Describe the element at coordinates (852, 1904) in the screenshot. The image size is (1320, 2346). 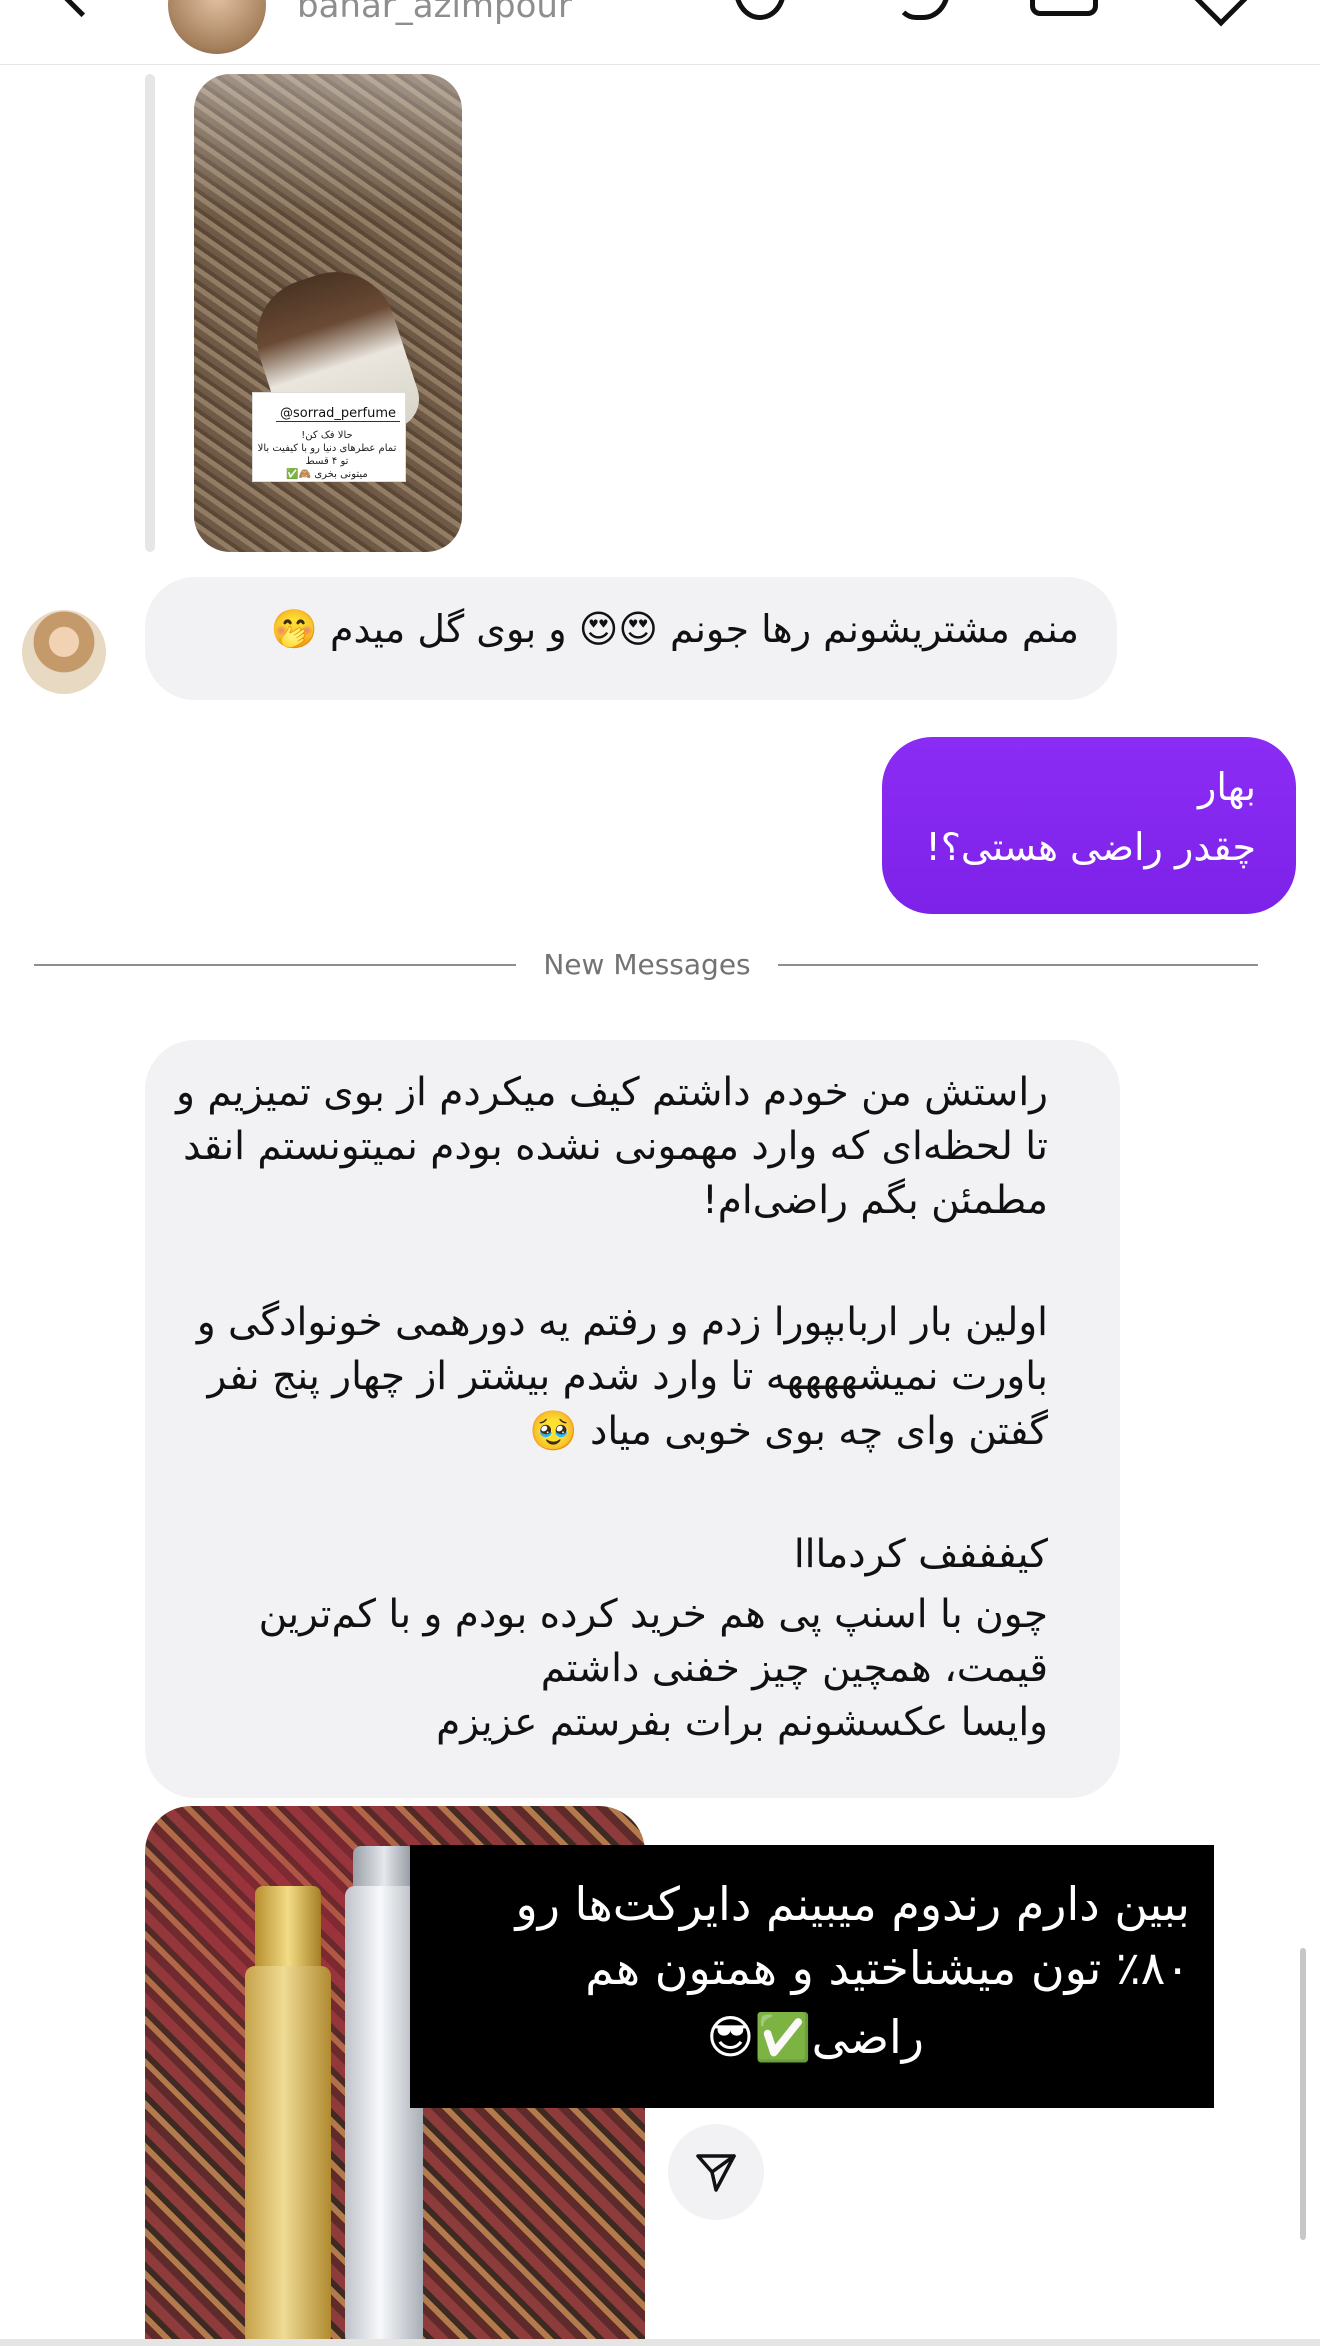
I see `overlay-text-line: ببین دارم رندوم میبینم دایرکت‌ها رو` at that location.